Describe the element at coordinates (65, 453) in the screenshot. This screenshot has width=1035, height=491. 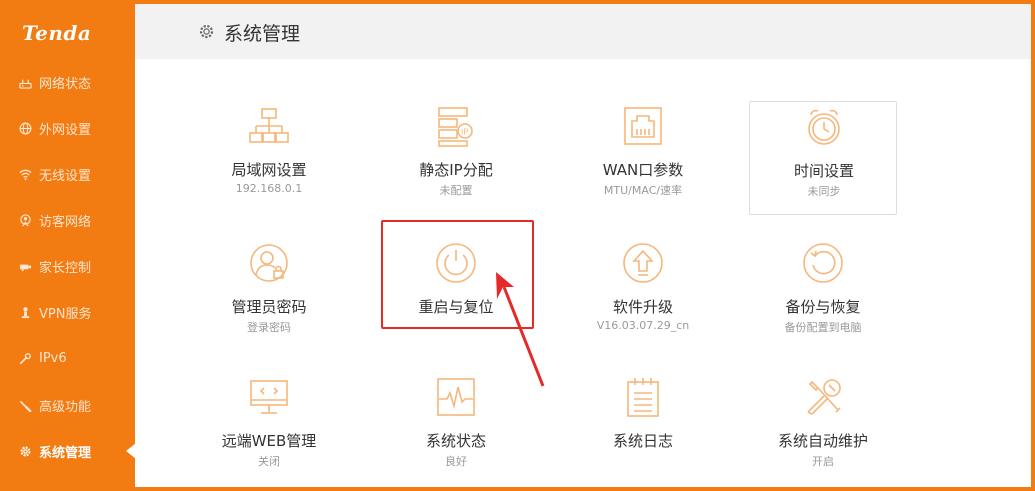
I see `sidebar-item-label: 系统管理` at that location.